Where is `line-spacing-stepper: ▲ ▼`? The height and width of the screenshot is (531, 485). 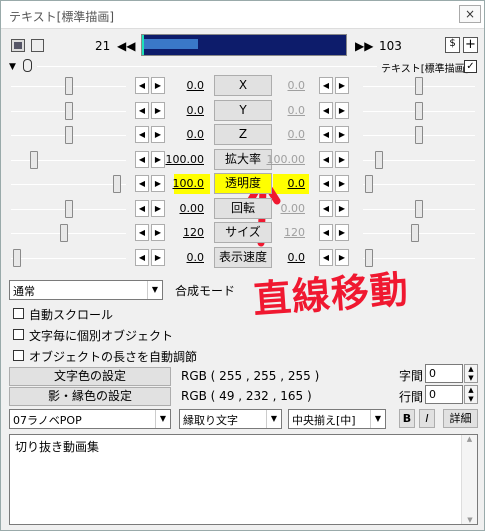
line-spacing-stepper: ▲ ▼ is located at coordinates (471, 394).